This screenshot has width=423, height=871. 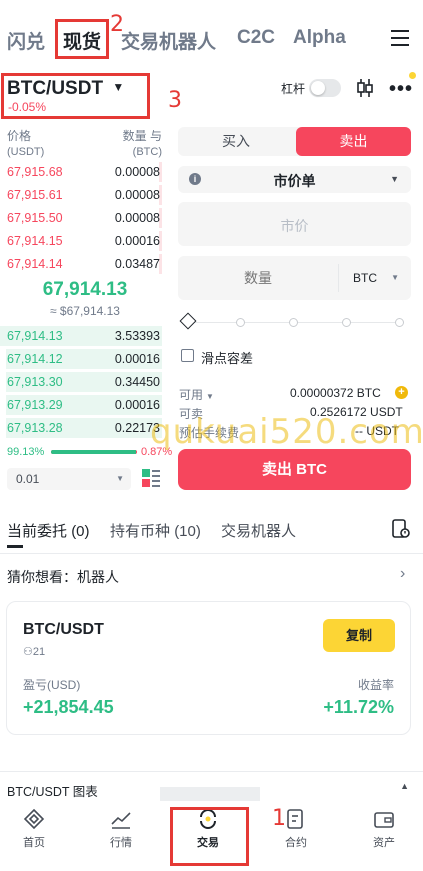 I want to click on buy-tab: 买入, so click(x=236, y=141).